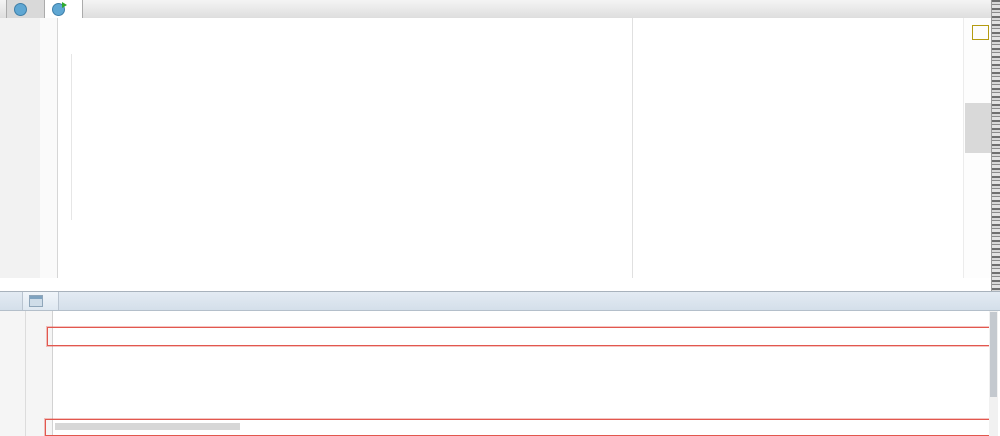 This screenshot has height=436, width=1000. What do you see at coordinates (980, 32) in the screenshot?
I see `inspection-status-indicator` at bounding box center [980, 32].